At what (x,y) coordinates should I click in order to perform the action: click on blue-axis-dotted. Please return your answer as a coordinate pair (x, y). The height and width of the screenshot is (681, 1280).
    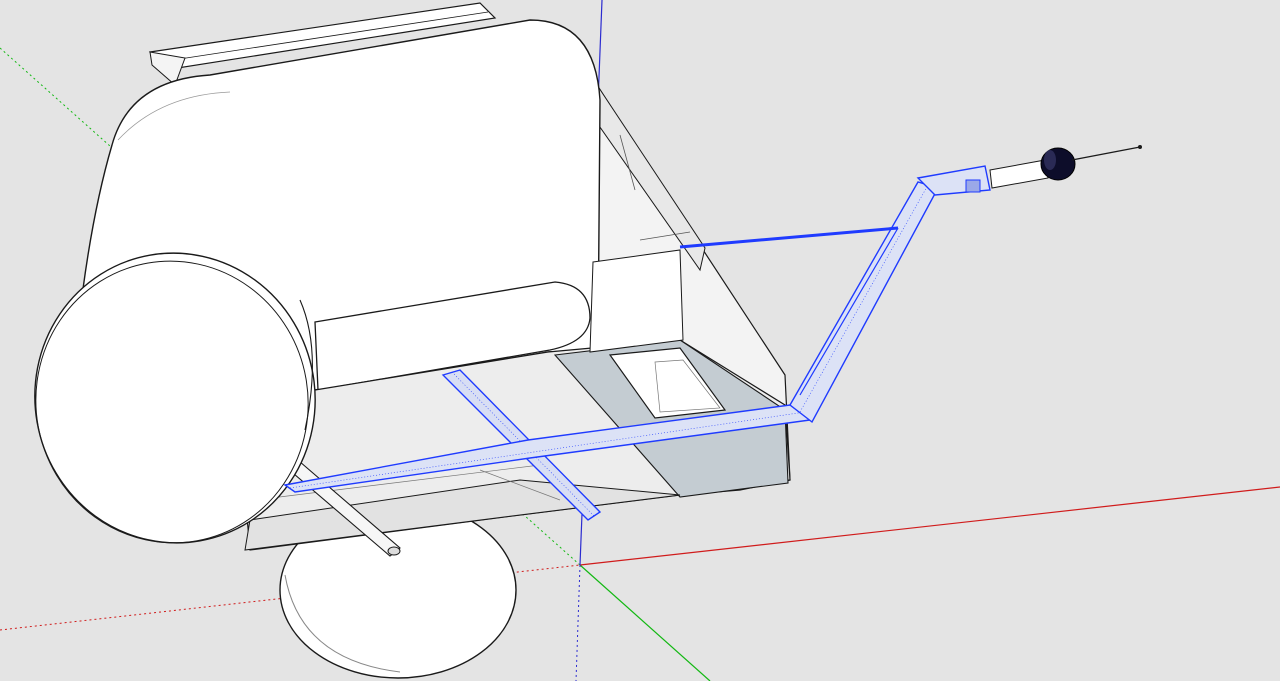
    Looking at the image, I should click on (578, 622).